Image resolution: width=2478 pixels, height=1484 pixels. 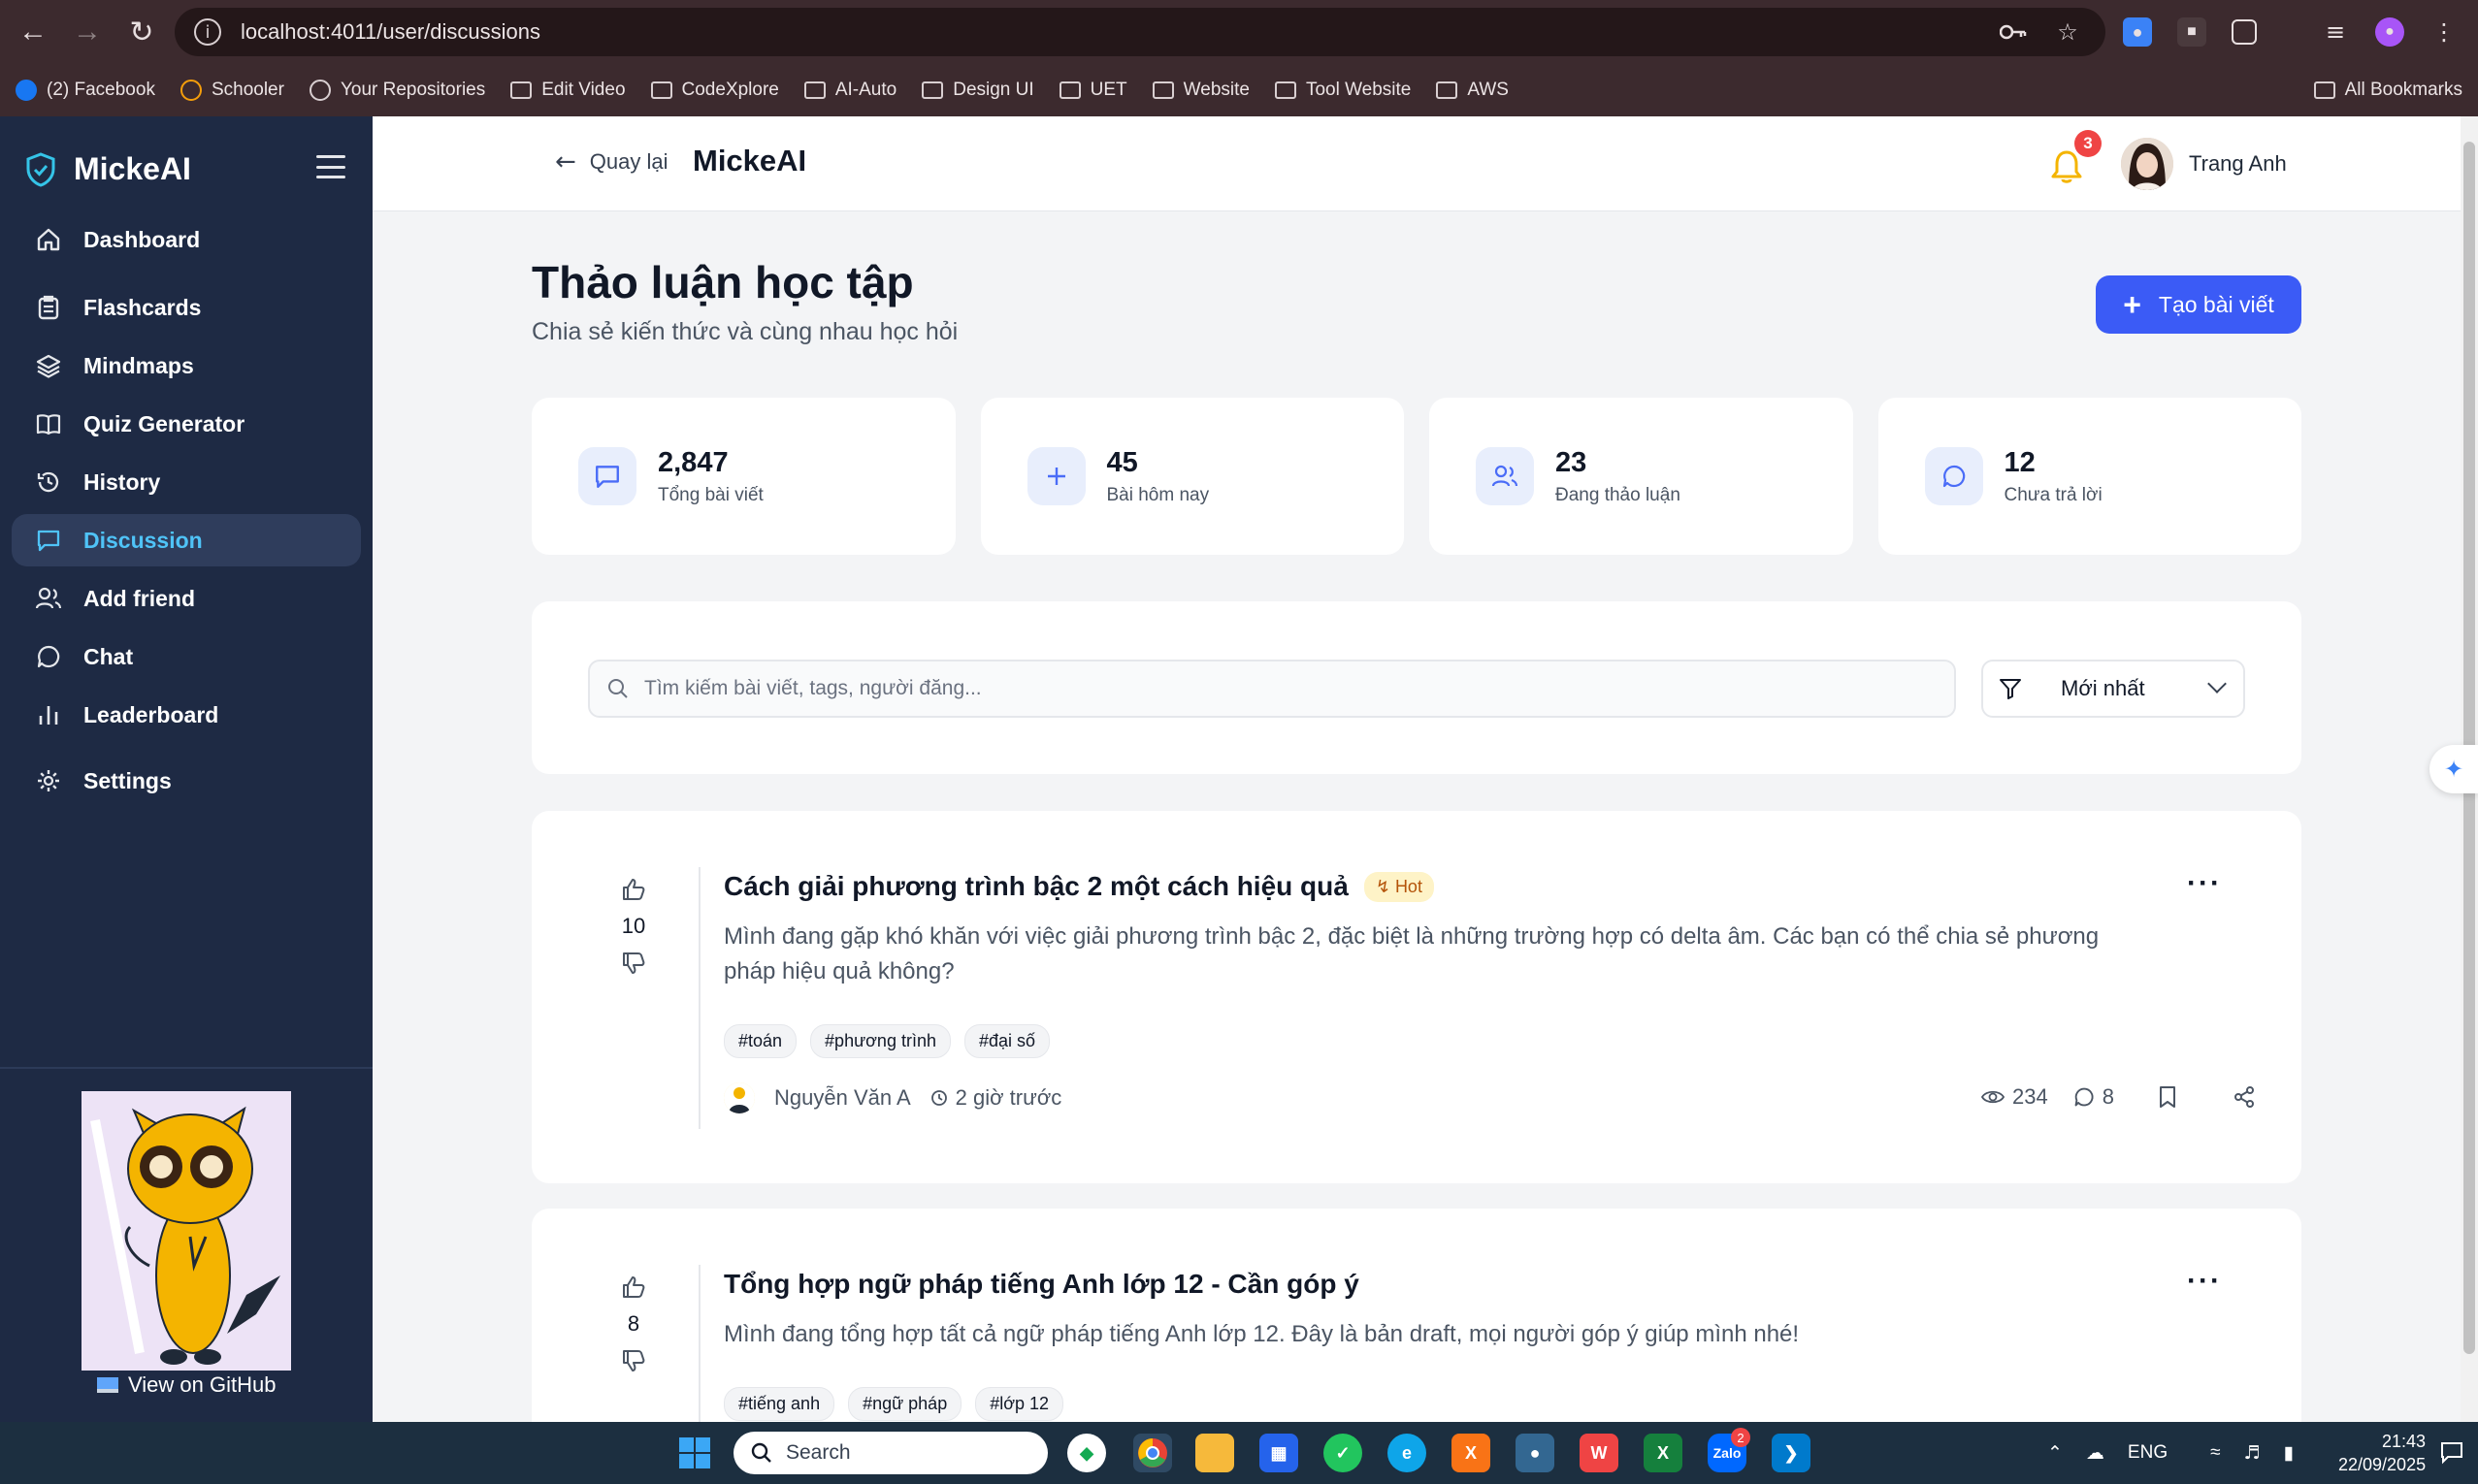 I want to click on sort-select: Mới nhất, so click(x=2113, y=689).